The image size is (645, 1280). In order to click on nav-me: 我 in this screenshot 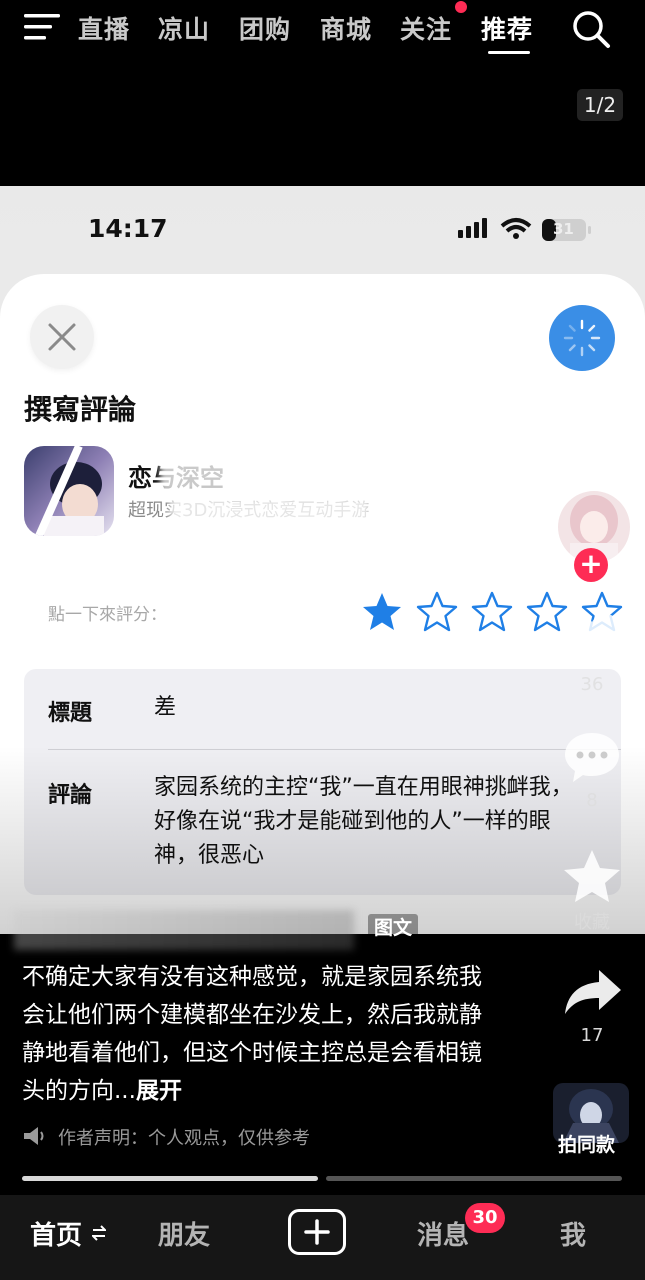, I will do `click(573, 1233)`.